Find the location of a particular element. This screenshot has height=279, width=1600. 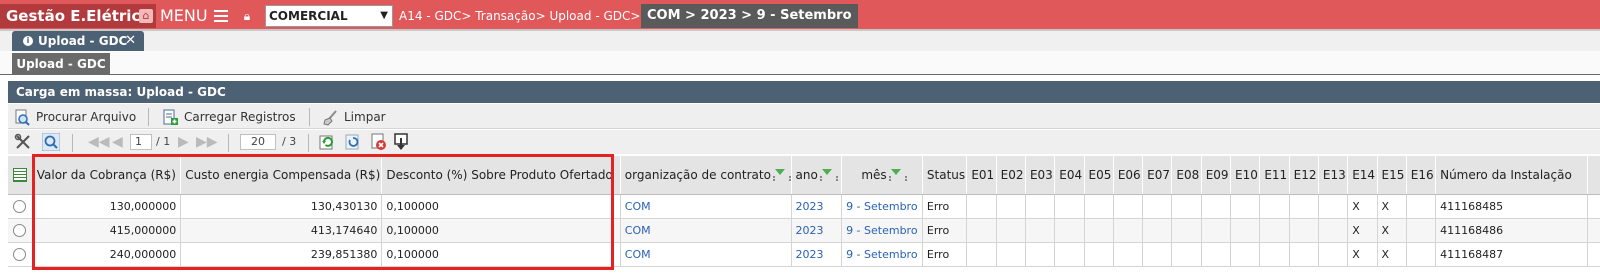

page-total: / 1 is located at coordinates (163, 141).